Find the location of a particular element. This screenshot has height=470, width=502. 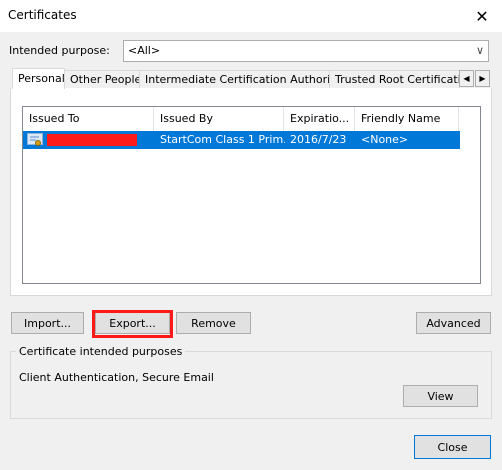

tab-scroll-left-icon: ◀ is located at coordinates (466, 78).